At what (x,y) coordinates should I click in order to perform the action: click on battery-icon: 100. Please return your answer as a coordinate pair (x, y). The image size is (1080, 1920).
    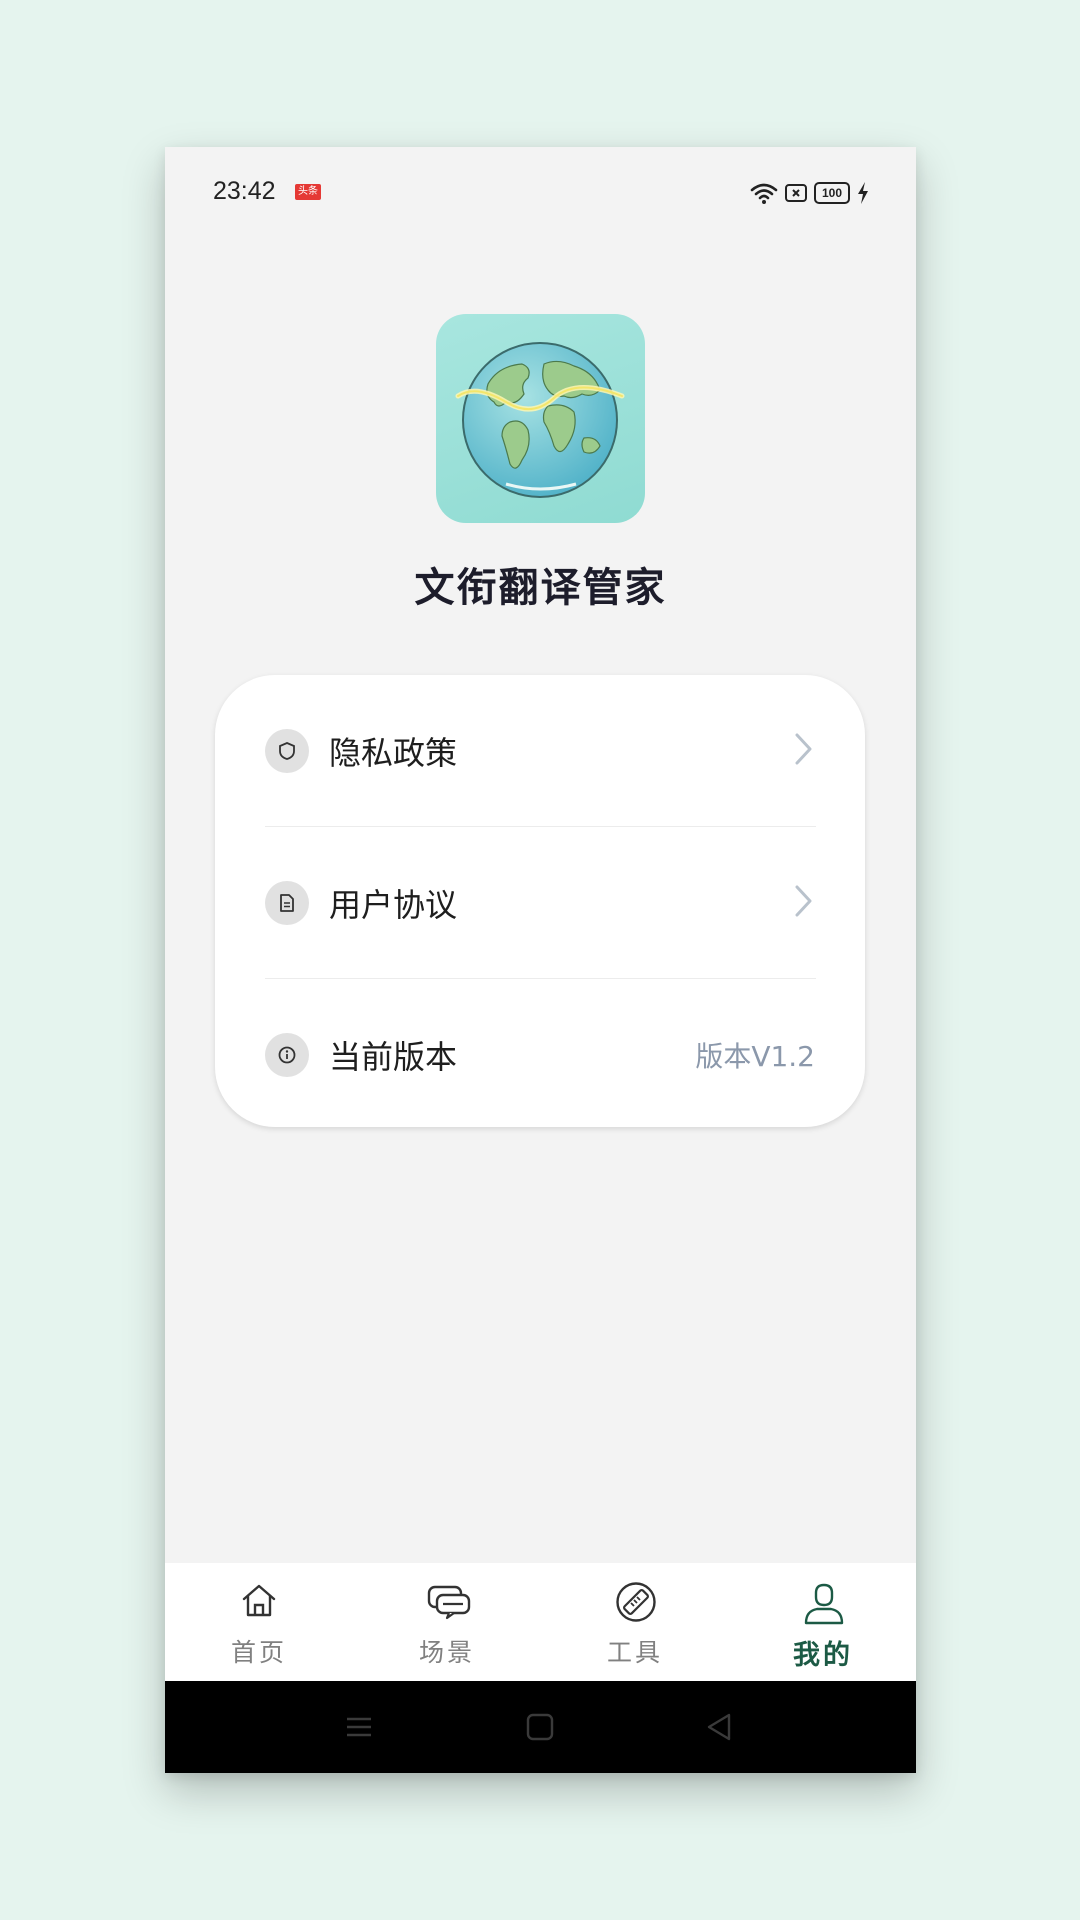
    Looking at the image, I should click on (832, 193).